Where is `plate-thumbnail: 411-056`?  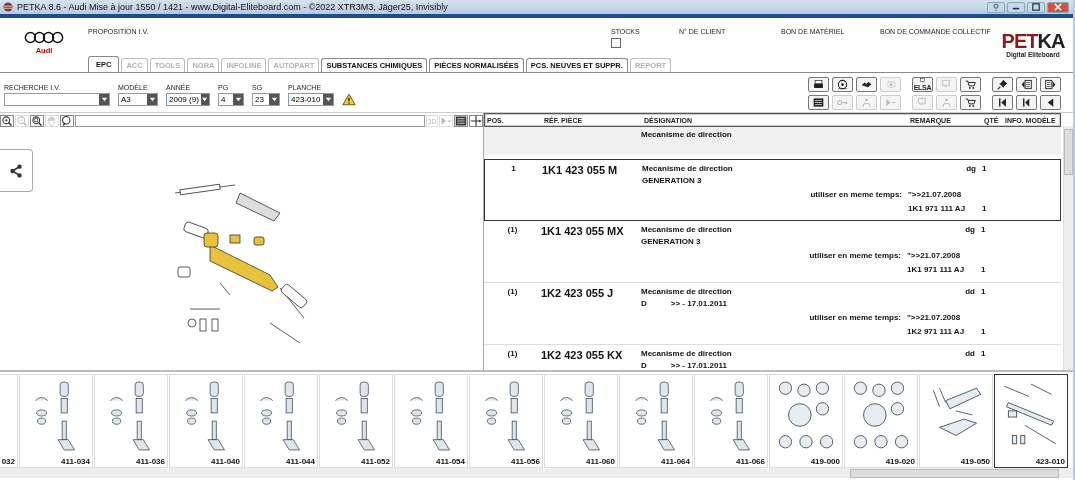 plate-thumbnail: 411-056 is located at coordinates (506, 421).